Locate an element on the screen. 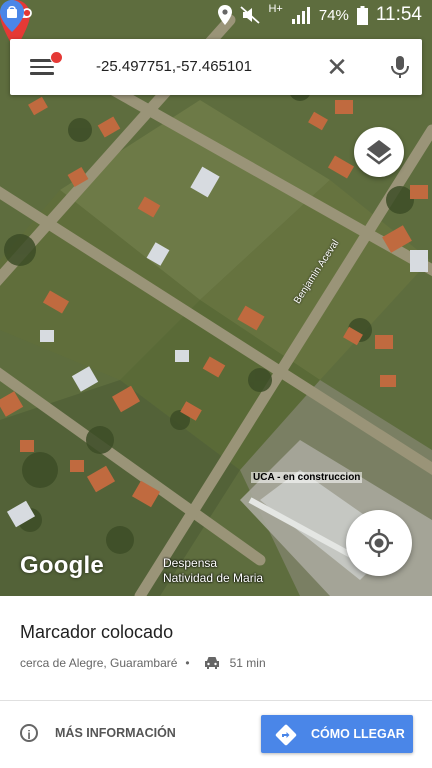  poi-label-line1: Despensa is located at coordinates (190, 563).